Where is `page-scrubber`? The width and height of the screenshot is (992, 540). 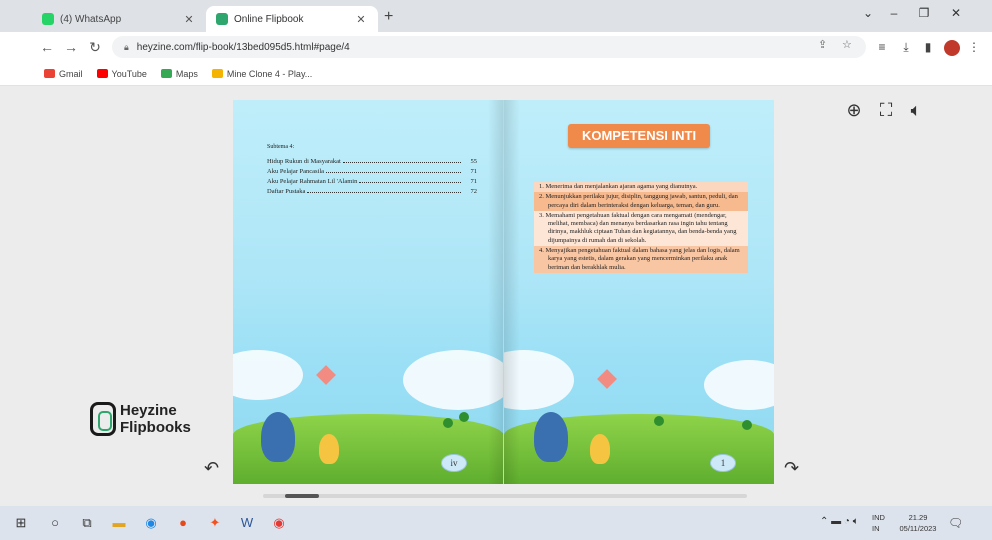
page-scrubber is located at coordinates (505, 496).